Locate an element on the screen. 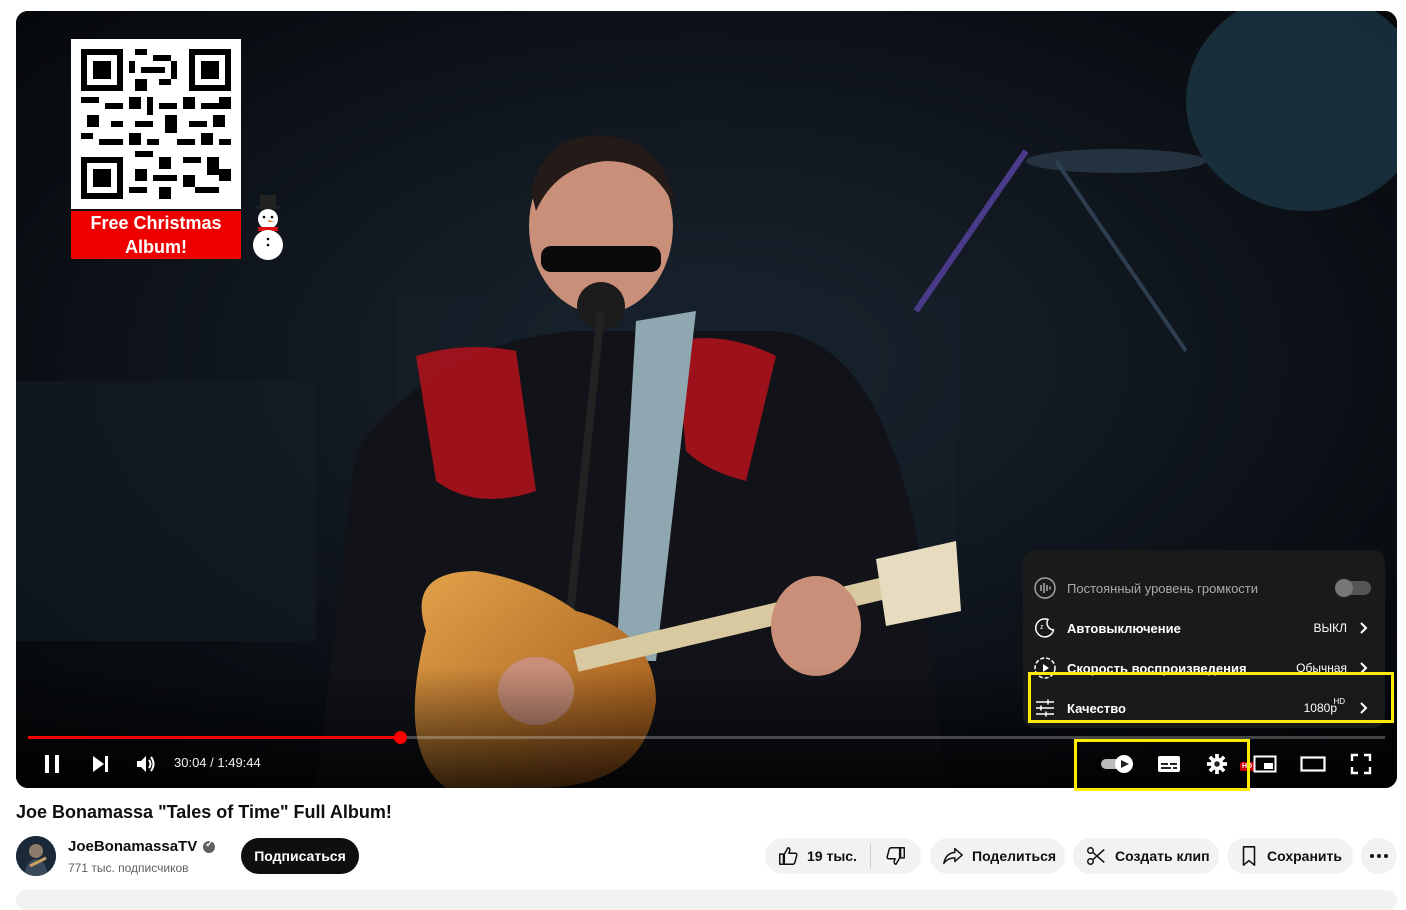 This screenshot has height=910, width=1406. menu-item-stable-volume: Постоянный уровень громкости is located at coordinates (1204, 588).